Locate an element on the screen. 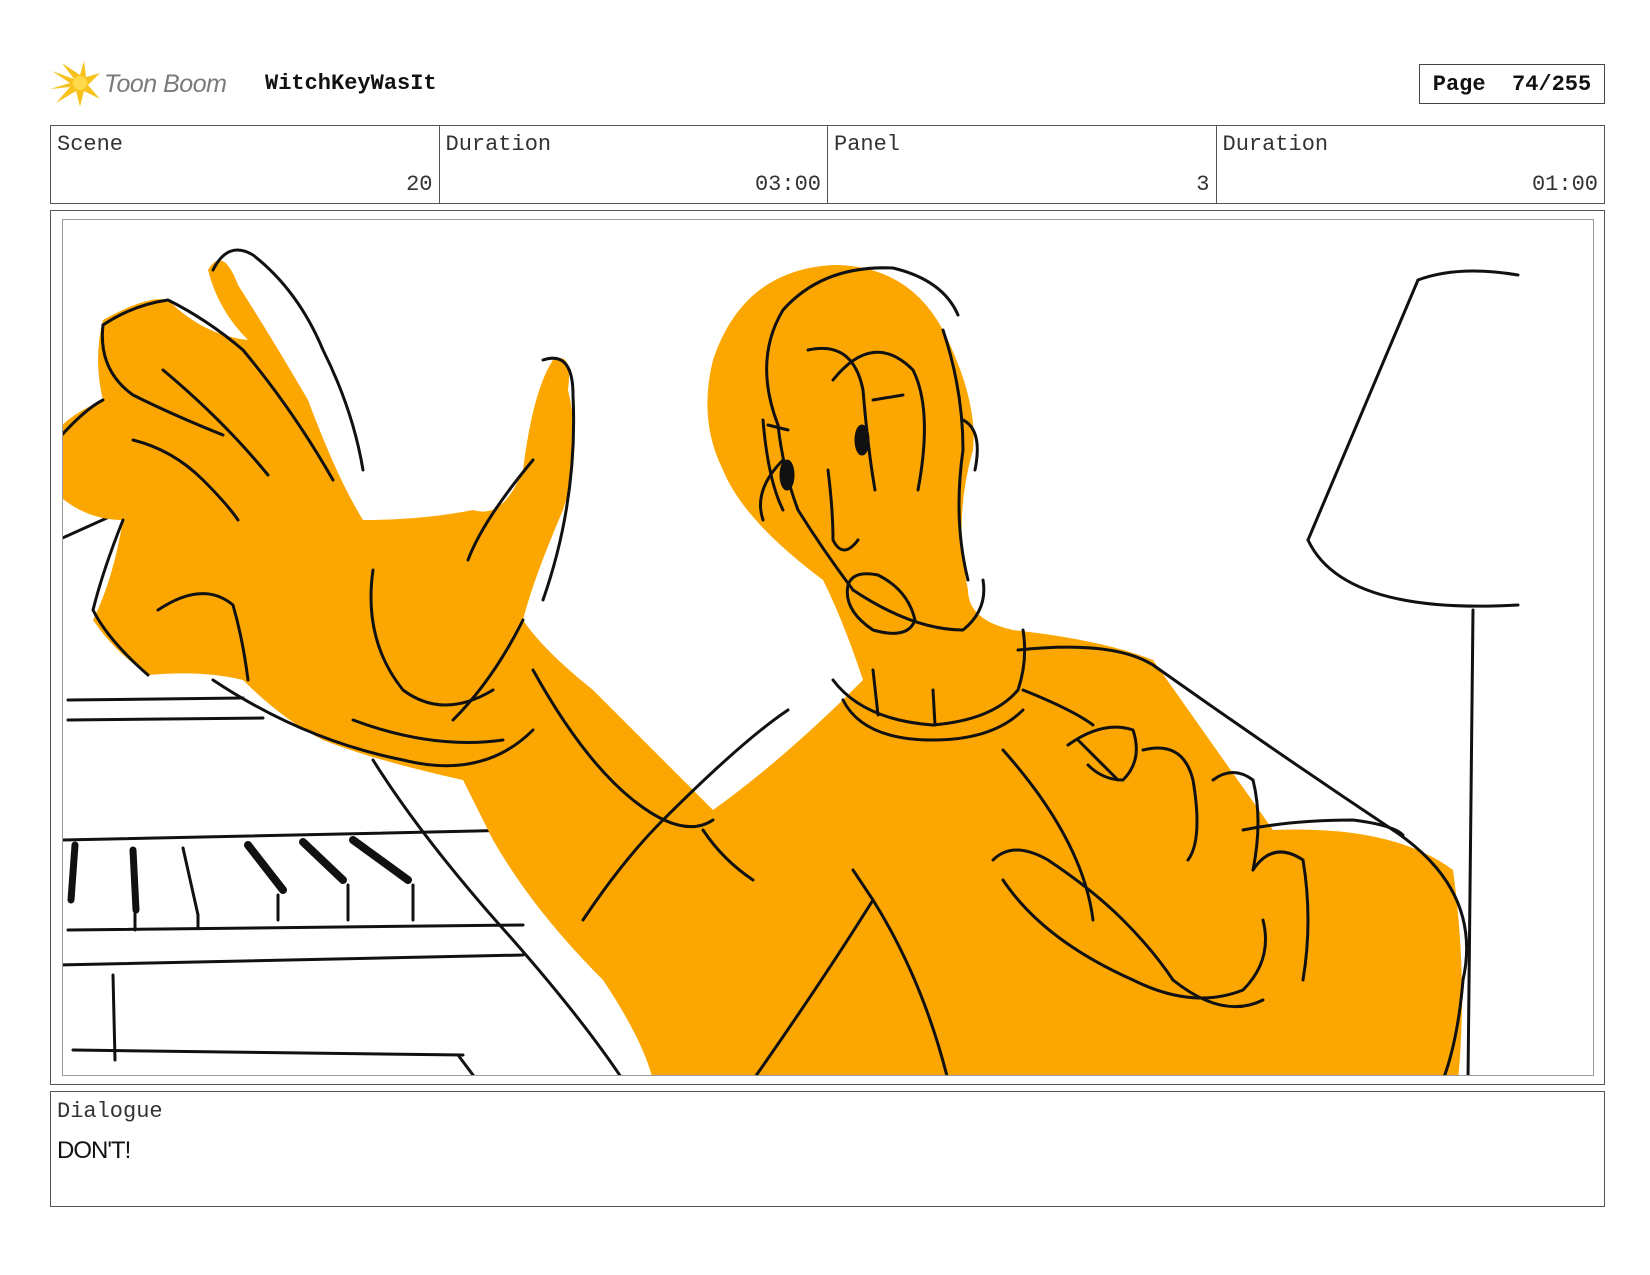  page-label: Page is located at coordinates (1459, 84).